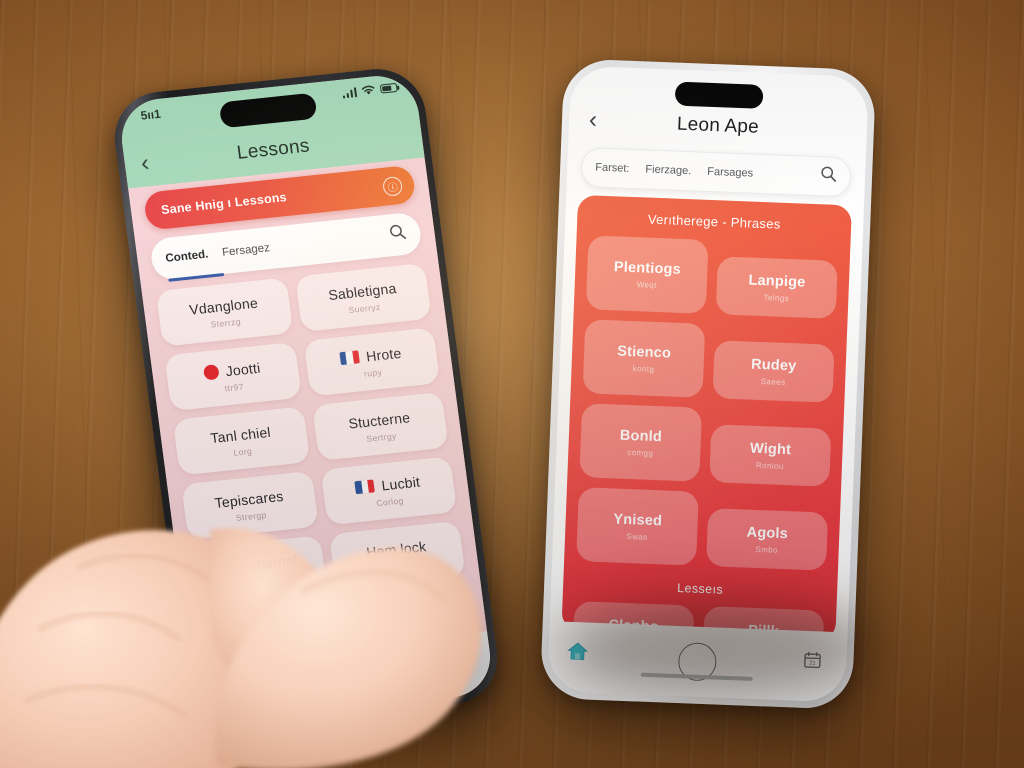  What do you see at coordinates (640, 452) in the screenshot?
I see `phrase-card-subtitle: comgg` at bounding box center [640, 452].